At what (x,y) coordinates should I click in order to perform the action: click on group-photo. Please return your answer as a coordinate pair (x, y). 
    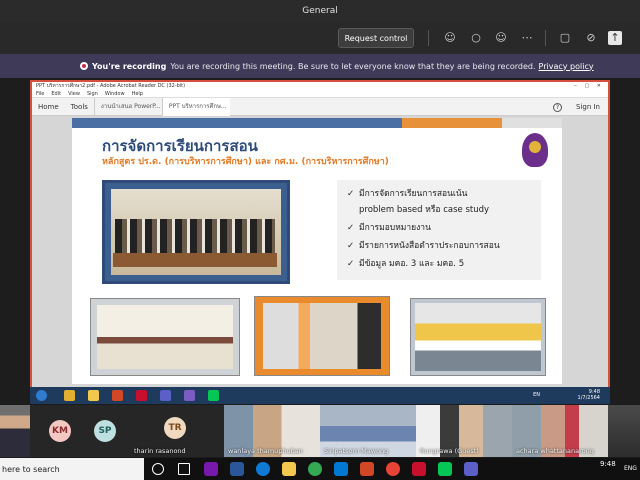
    Looking at the image, I should click on (196, 232).